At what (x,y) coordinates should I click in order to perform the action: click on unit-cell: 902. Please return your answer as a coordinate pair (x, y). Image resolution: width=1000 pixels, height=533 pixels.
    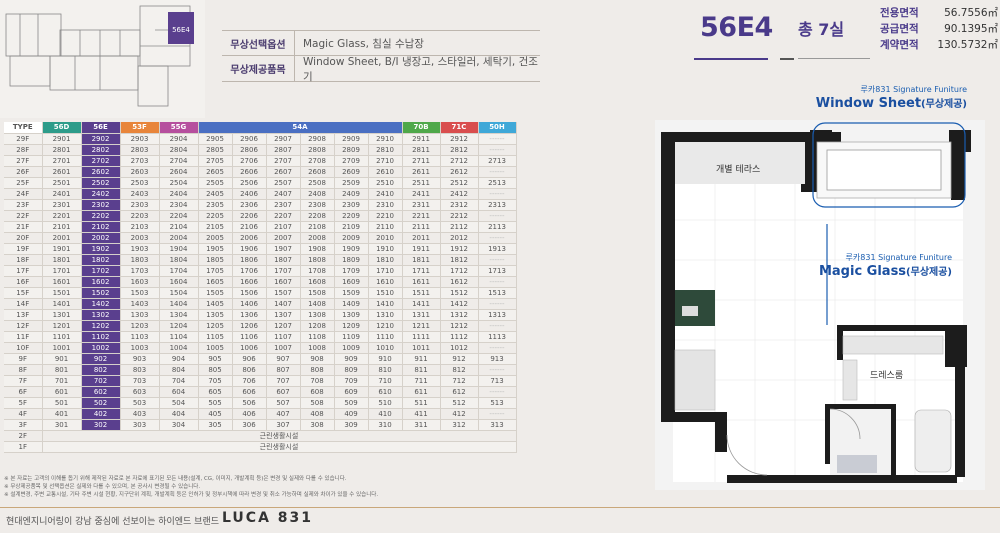
    Looking at the image, I should click on (101, 359).